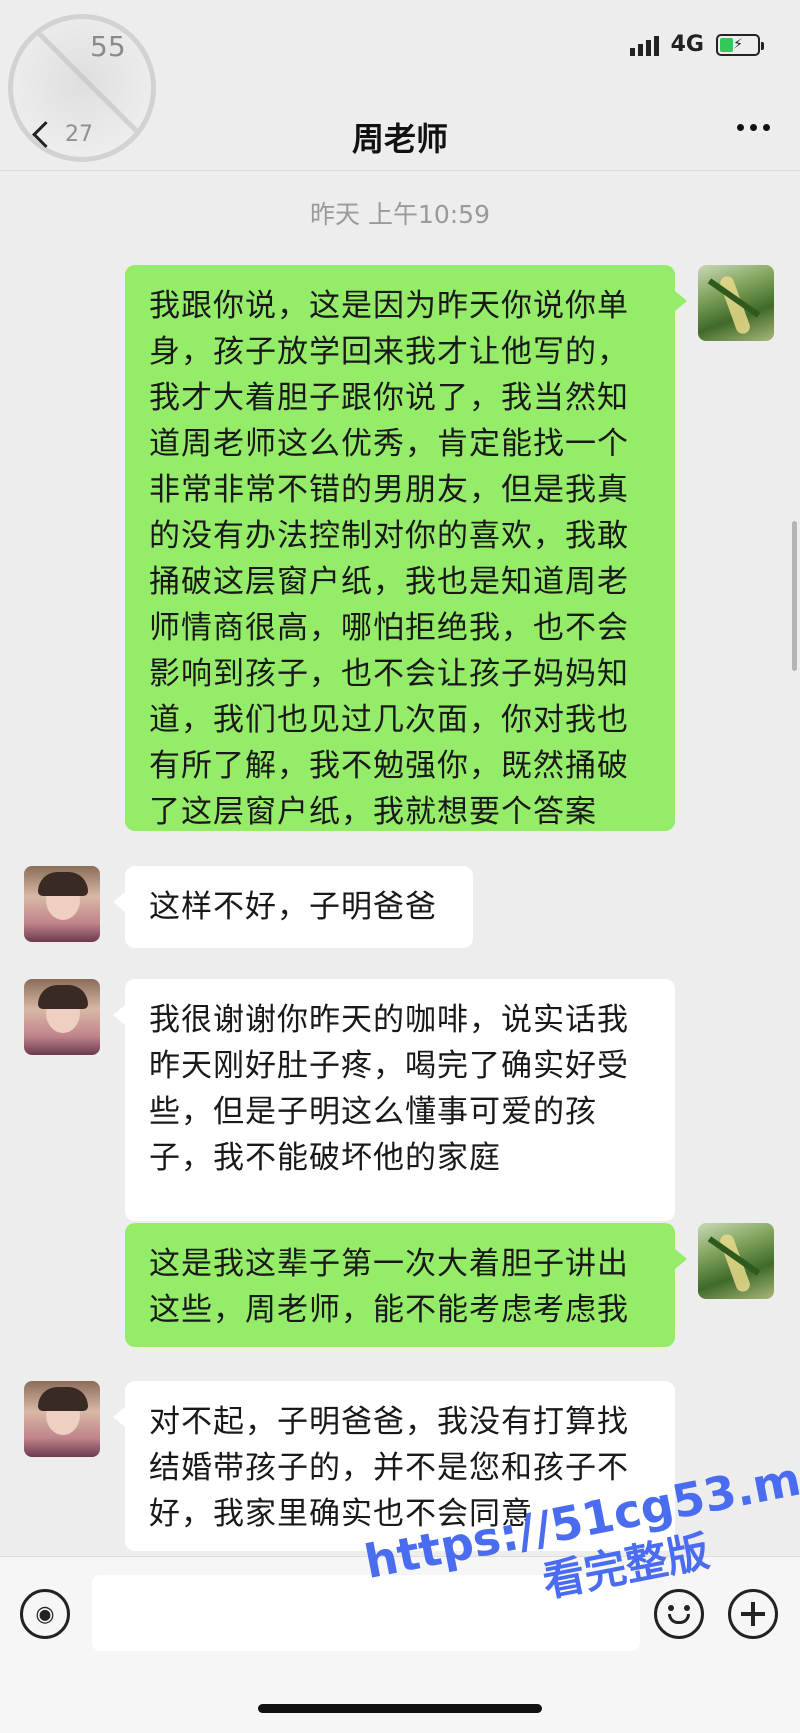 The height and width of the screenshot is (1733, 800). Describe the element at coordinates (726, 44) in the screenshot. I see `battery-level` at that location.